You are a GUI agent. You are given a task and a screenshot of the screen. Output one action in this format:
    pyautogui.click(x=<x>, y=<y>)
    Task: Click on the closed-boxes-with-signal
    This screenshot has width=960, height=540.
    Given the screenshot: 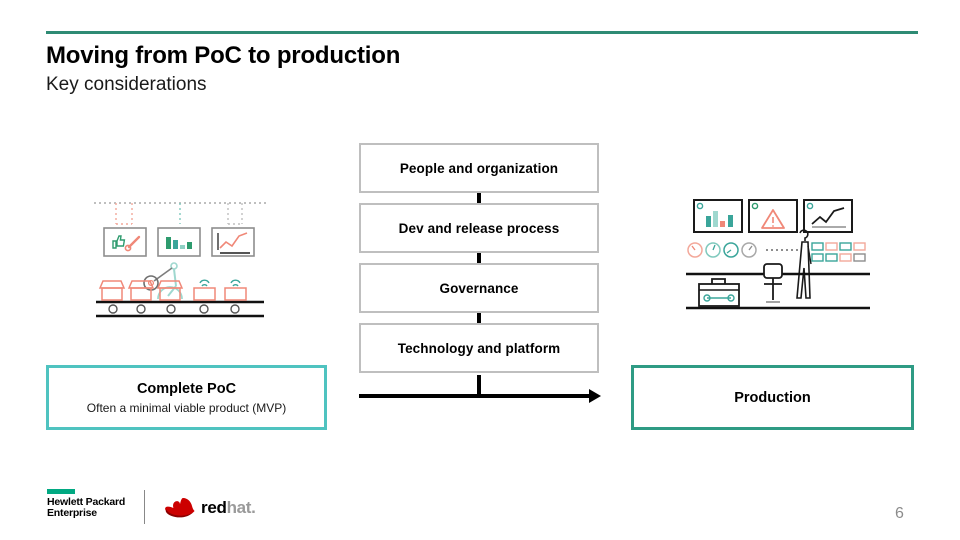 What is the action you would take?
    pyautogui.click(x=220, y=290)
    